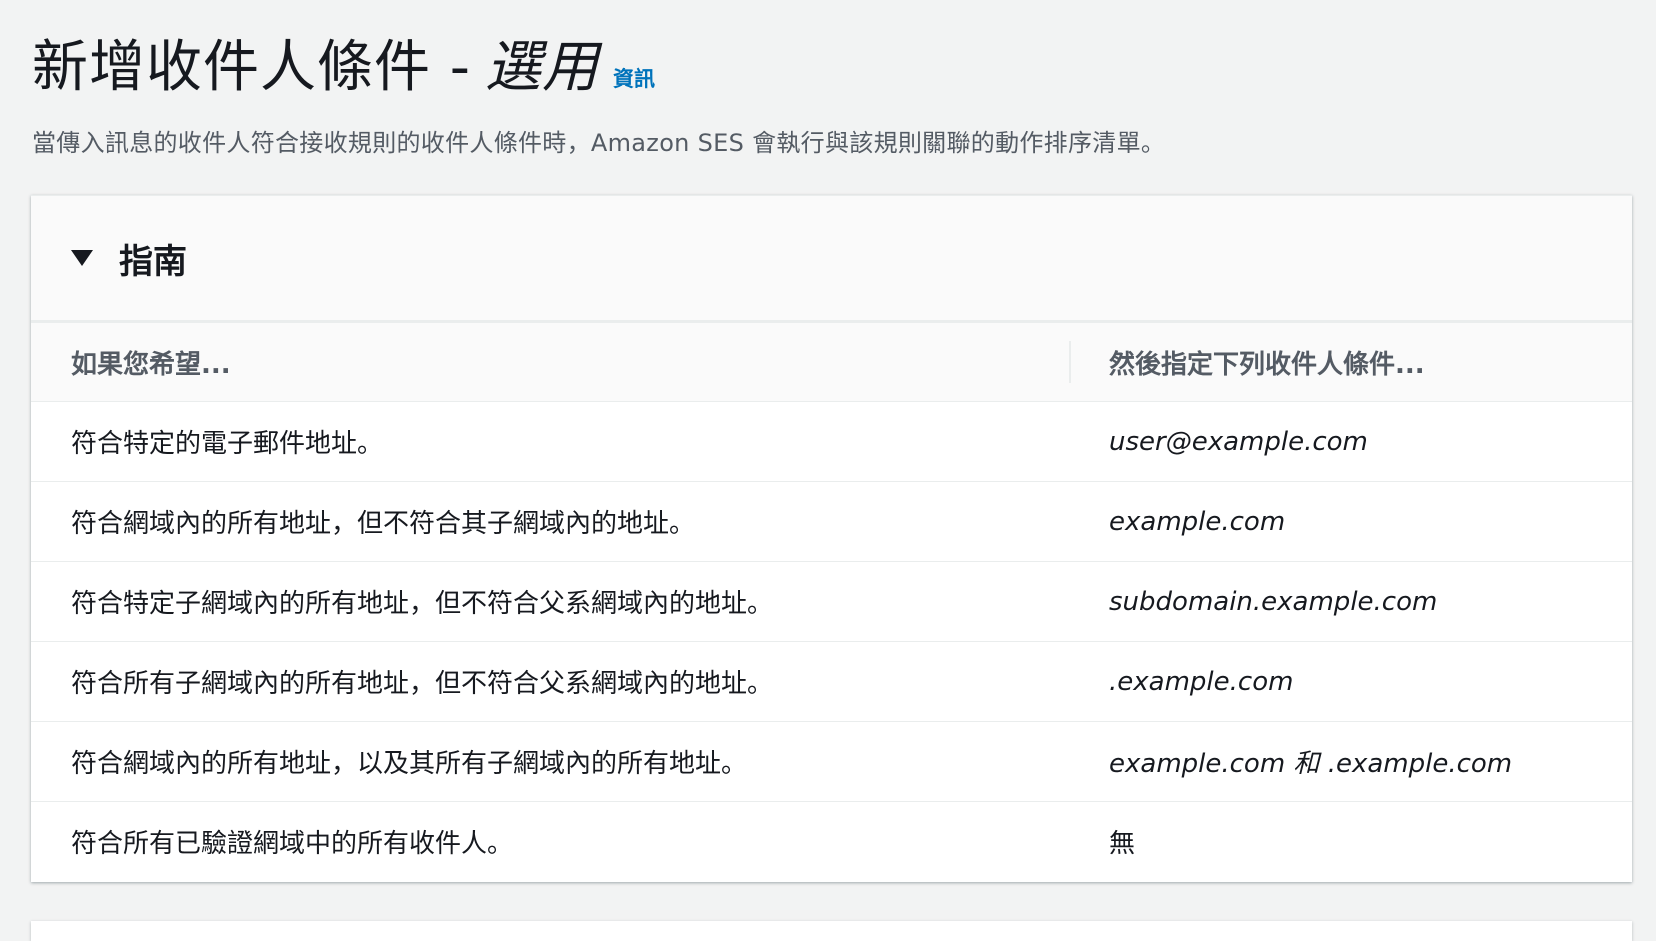  What do you see at coordinates (634, 78) in the screenshot?
I see `info-link: 資訊` at bounding box center [634, 78].